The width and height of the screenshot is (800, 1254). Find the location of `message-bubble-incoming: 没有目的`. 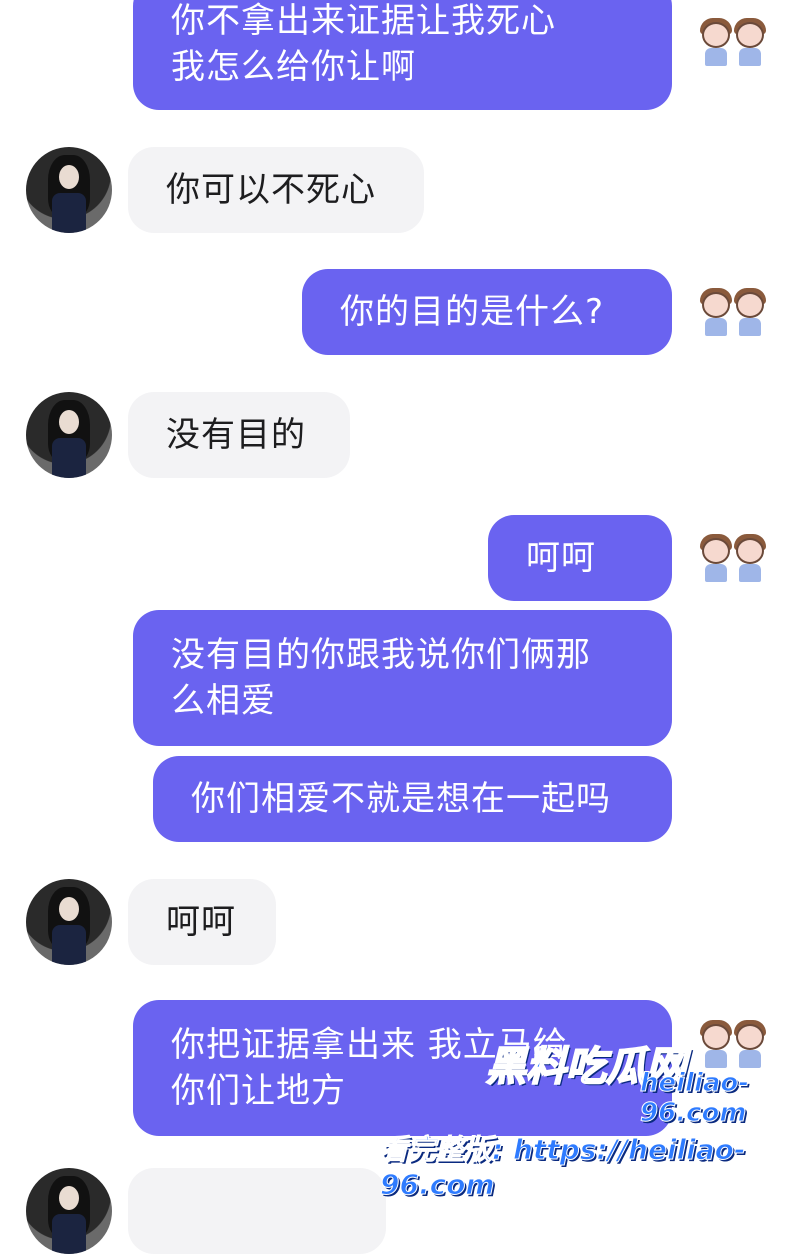

message-bubble-incoming: 没有目的 is located at coordinates (239, 435).